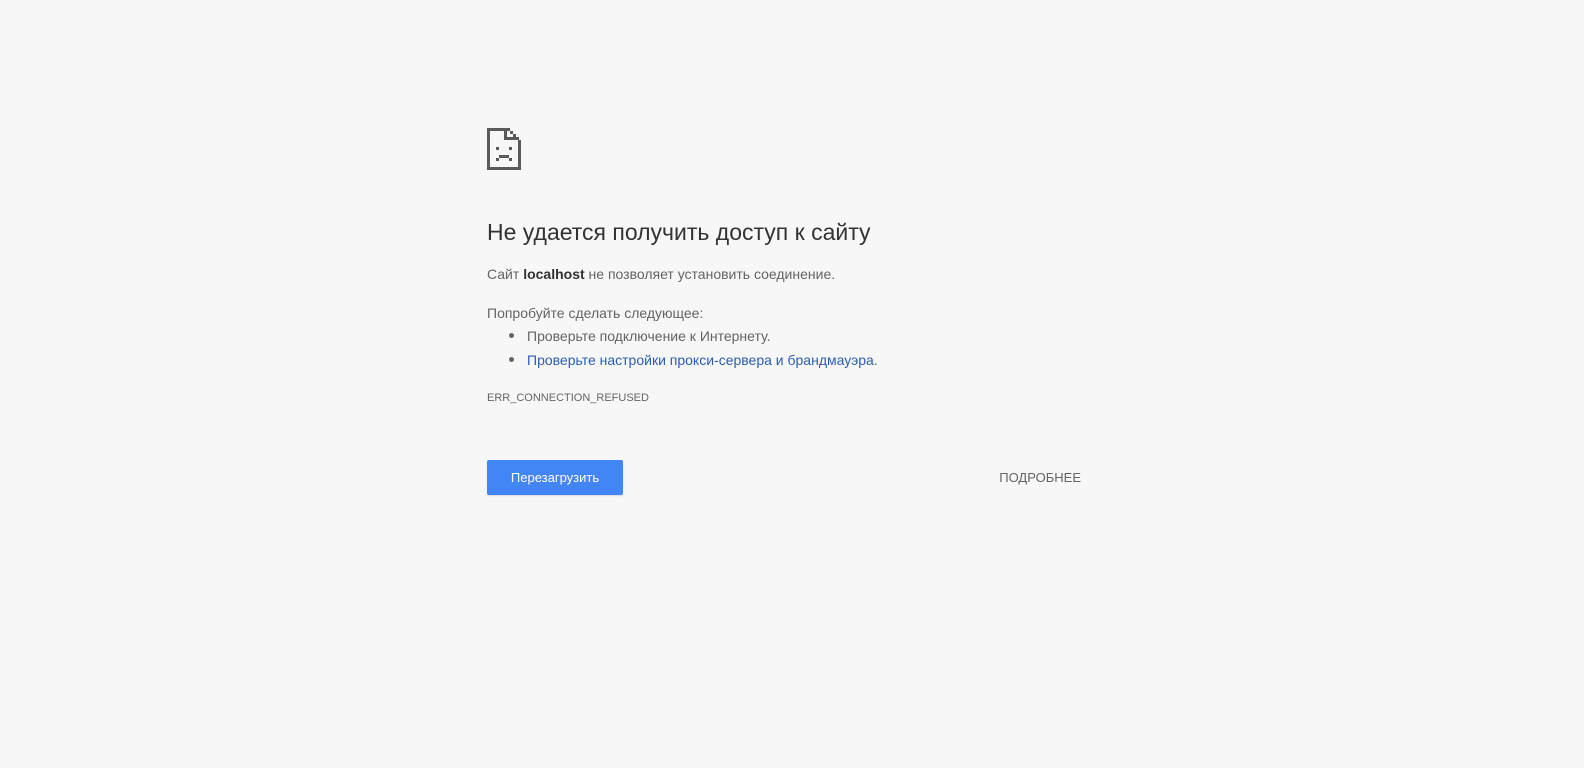 This screenshot has height=768, width=1584. Describe the element at coordinates (568, 398) in the screenshot. I see `error-code: ERR_CONNECTION_REFUSED` at that location.